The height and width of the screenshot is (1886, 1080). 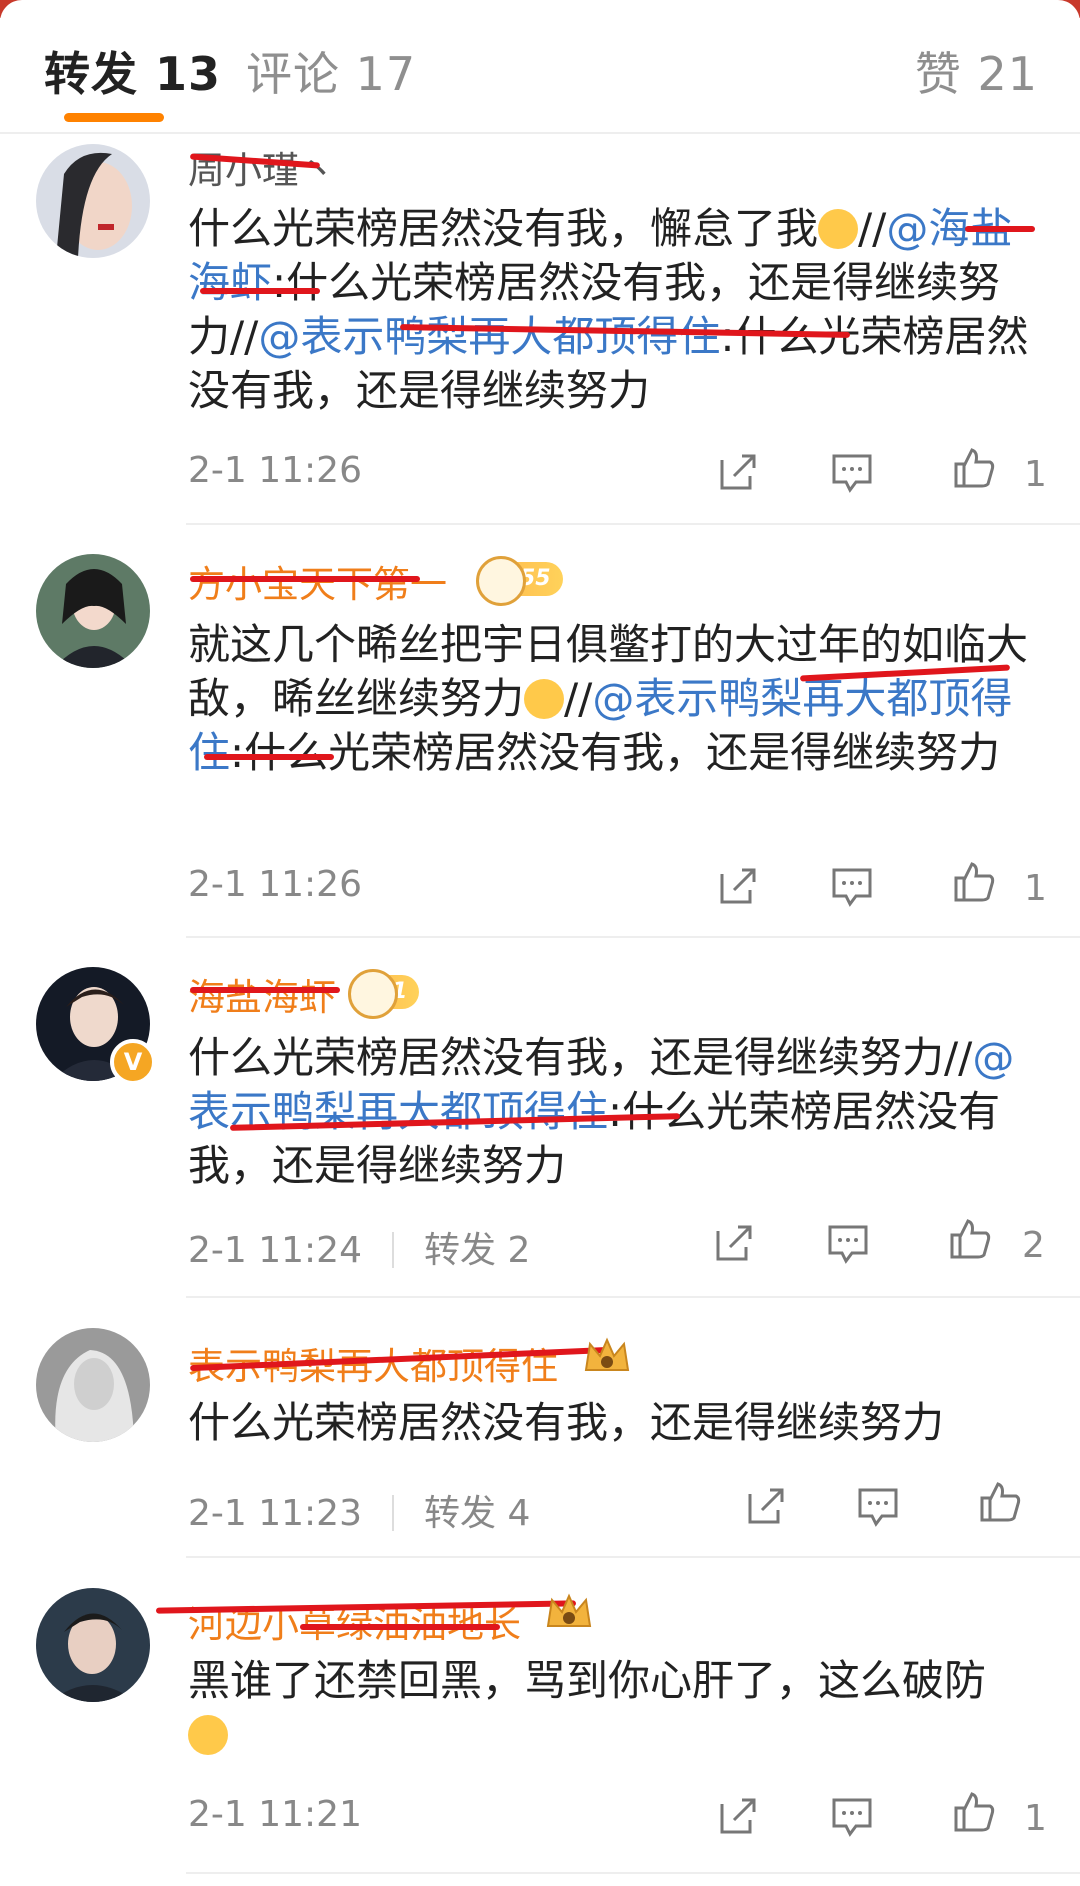 What do you see at coordinates (540, 67) in the screenshot?
I see `tab-bar: 转发 13 评论 17 赞 21` at bounding box center [540, 67].